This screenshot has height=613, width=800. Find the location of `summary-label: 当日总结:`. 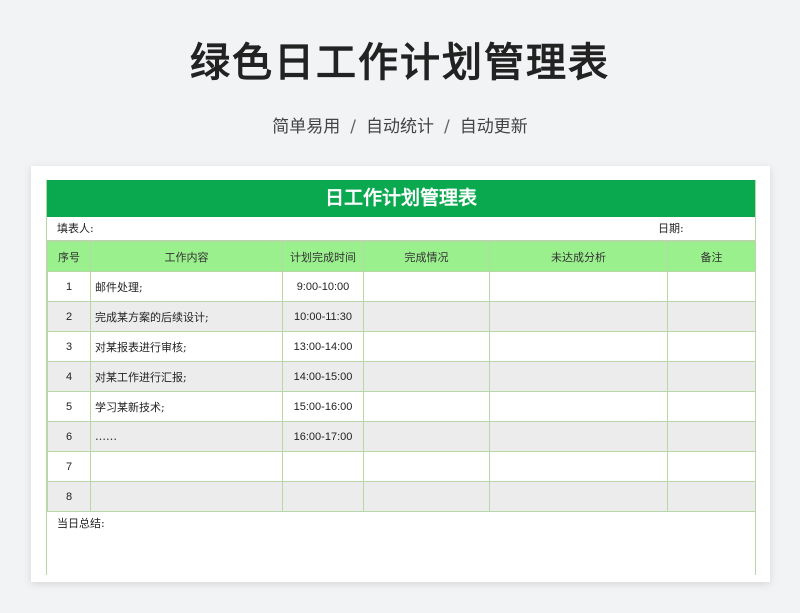

summary-label: 当日总结: is located at coordinates (81, 523).